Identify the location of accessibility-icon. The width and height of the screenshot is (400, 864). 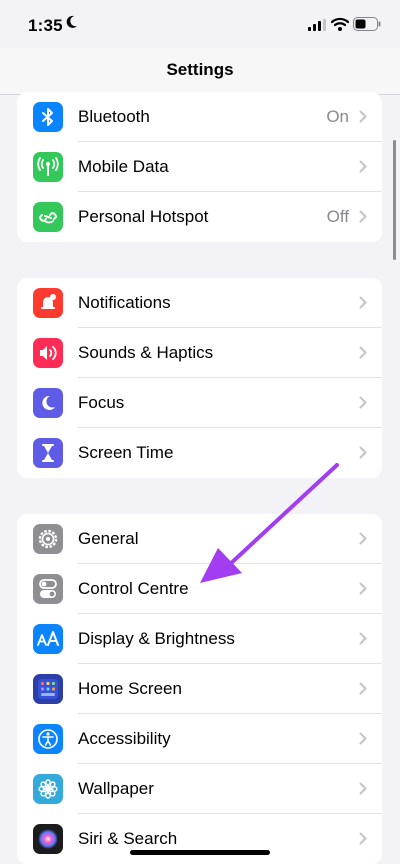
(48, 739).